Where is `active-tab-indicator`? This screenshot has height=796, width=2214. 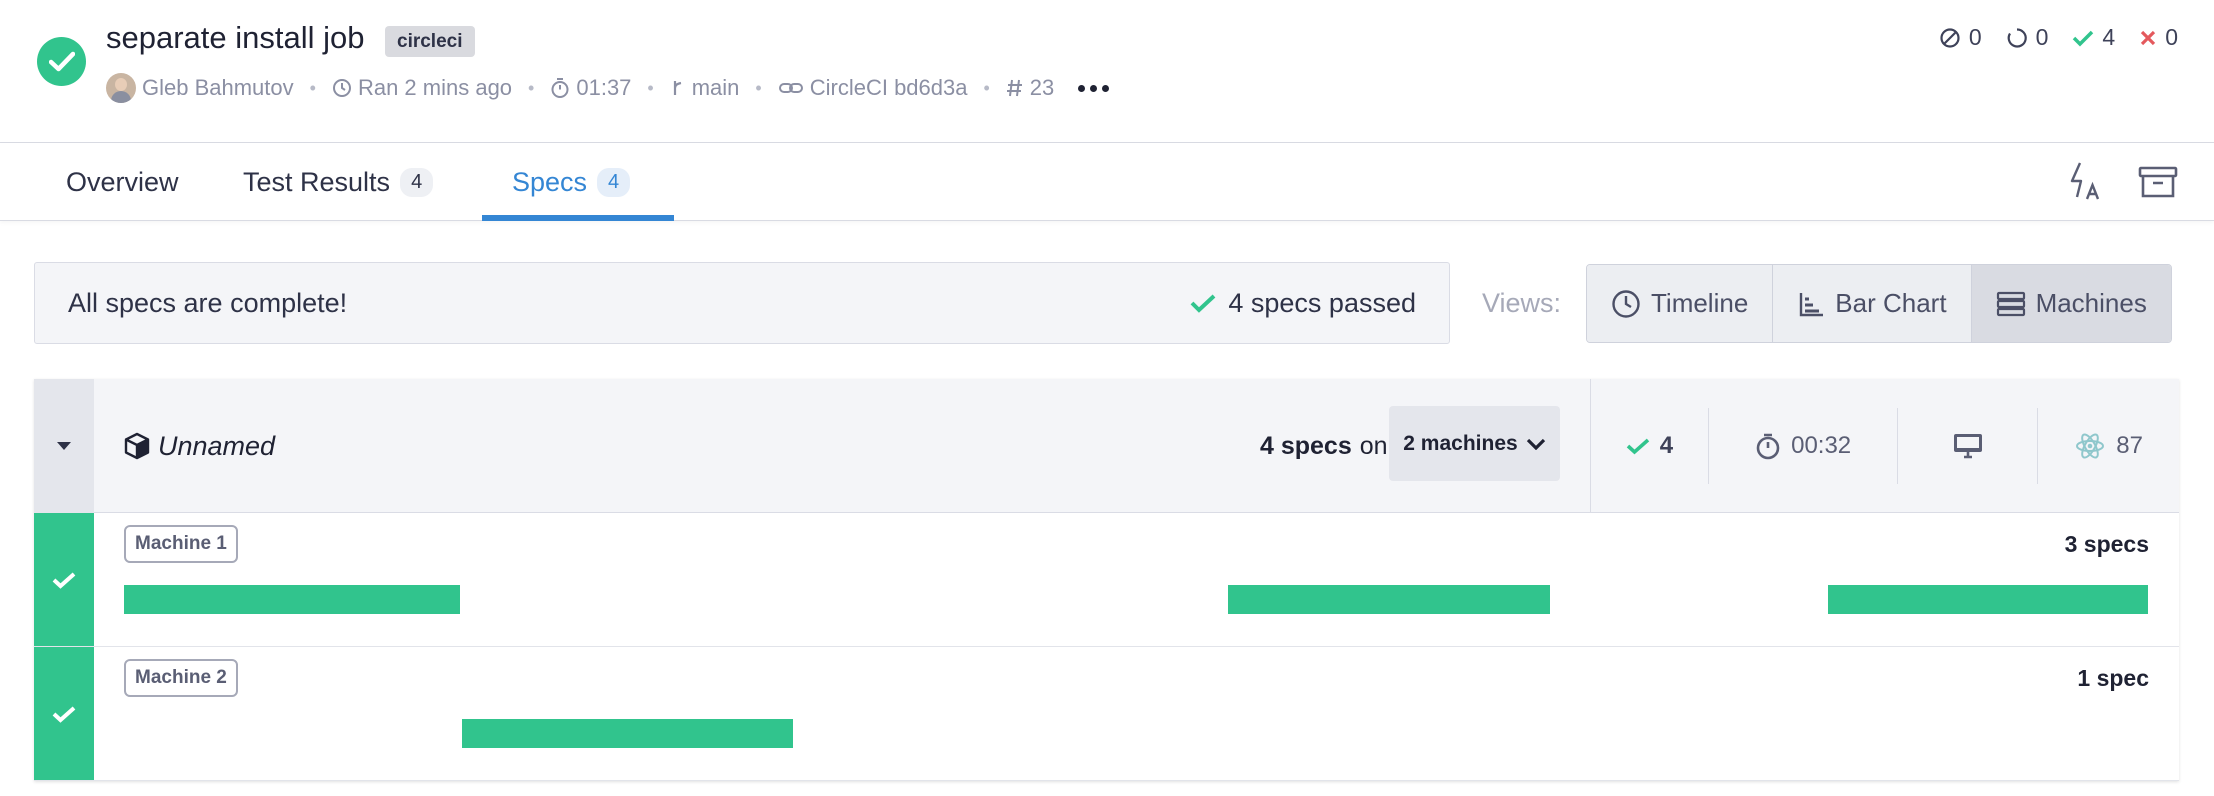
active-tab-indicator is located at coordinates (578, 218).